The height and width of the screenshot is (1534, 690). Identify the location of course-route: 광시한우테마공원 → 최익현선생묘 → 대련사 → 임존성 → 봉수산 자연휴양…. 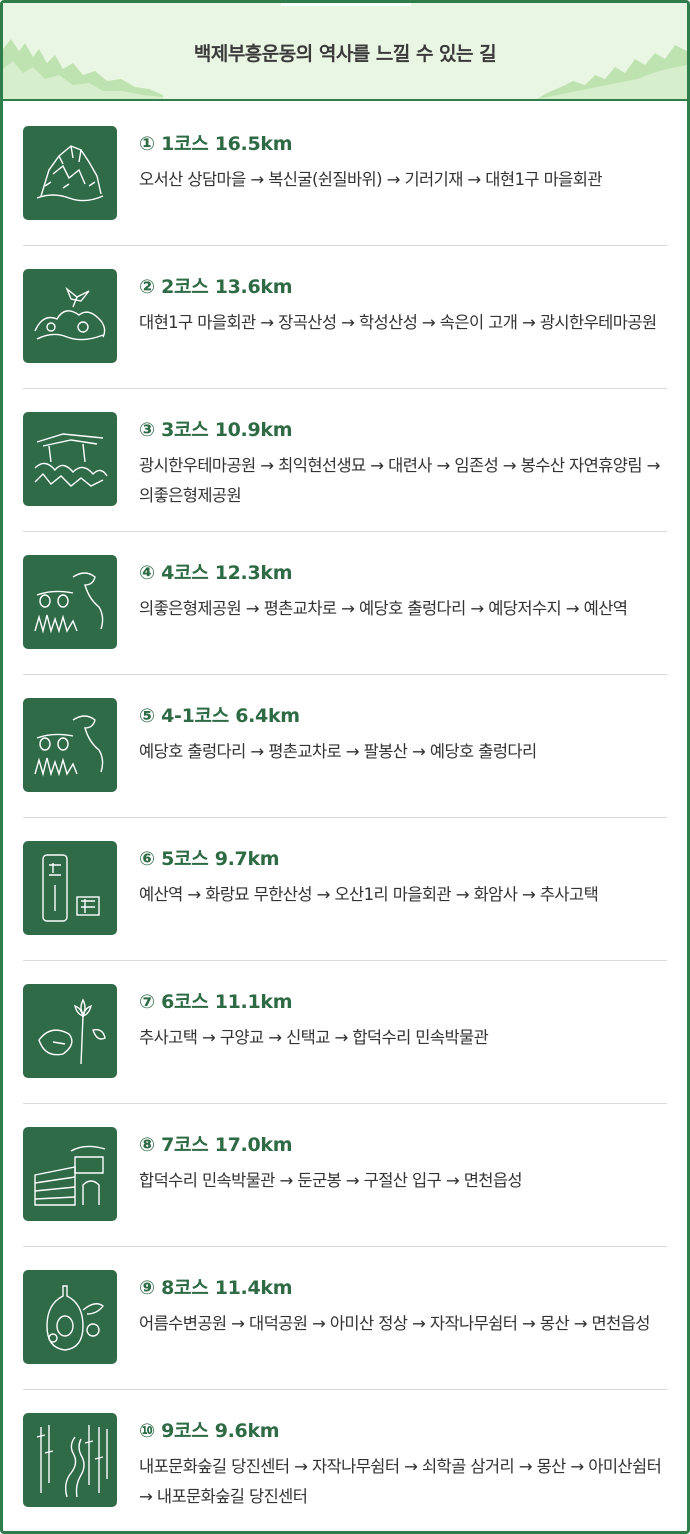
(399, 480).